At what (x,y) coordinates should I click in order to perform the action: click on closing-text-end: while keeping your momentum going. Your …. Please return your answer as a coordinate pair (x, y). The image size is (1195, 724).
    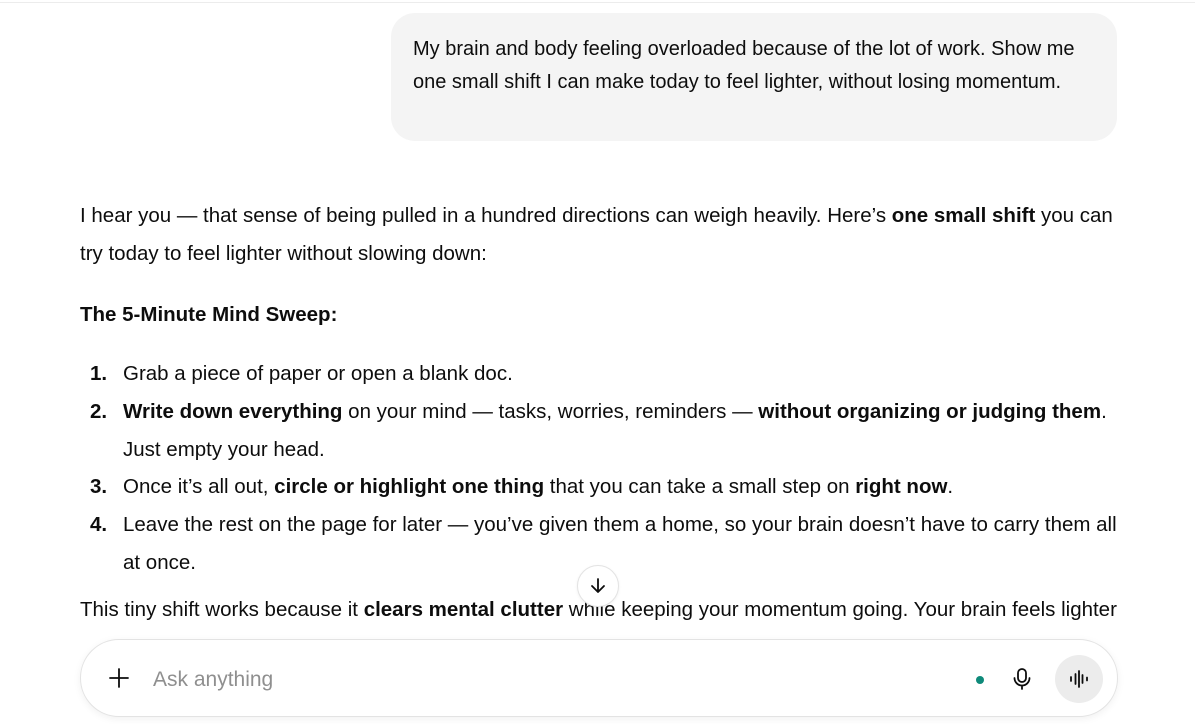
    Looking at the image, I should click on (840, 609).